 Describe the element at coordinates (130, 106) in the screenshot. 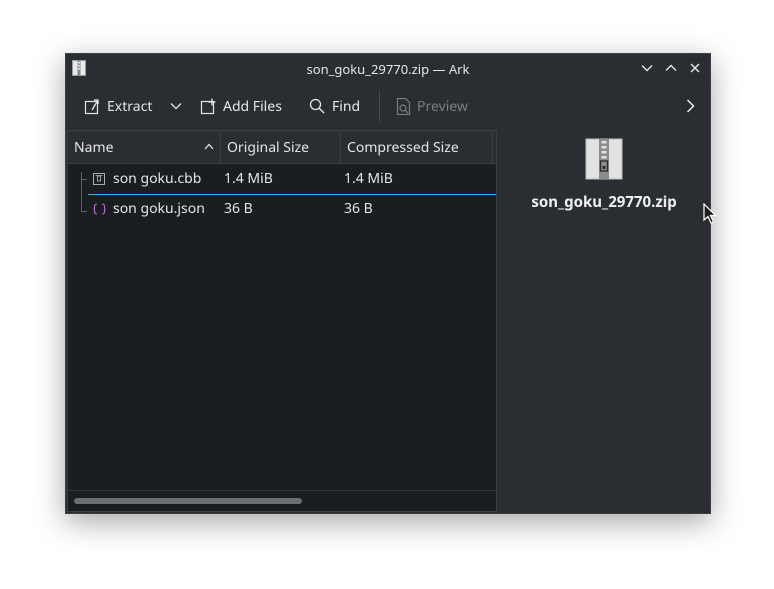

I see `extract-label: Extract` at that location.